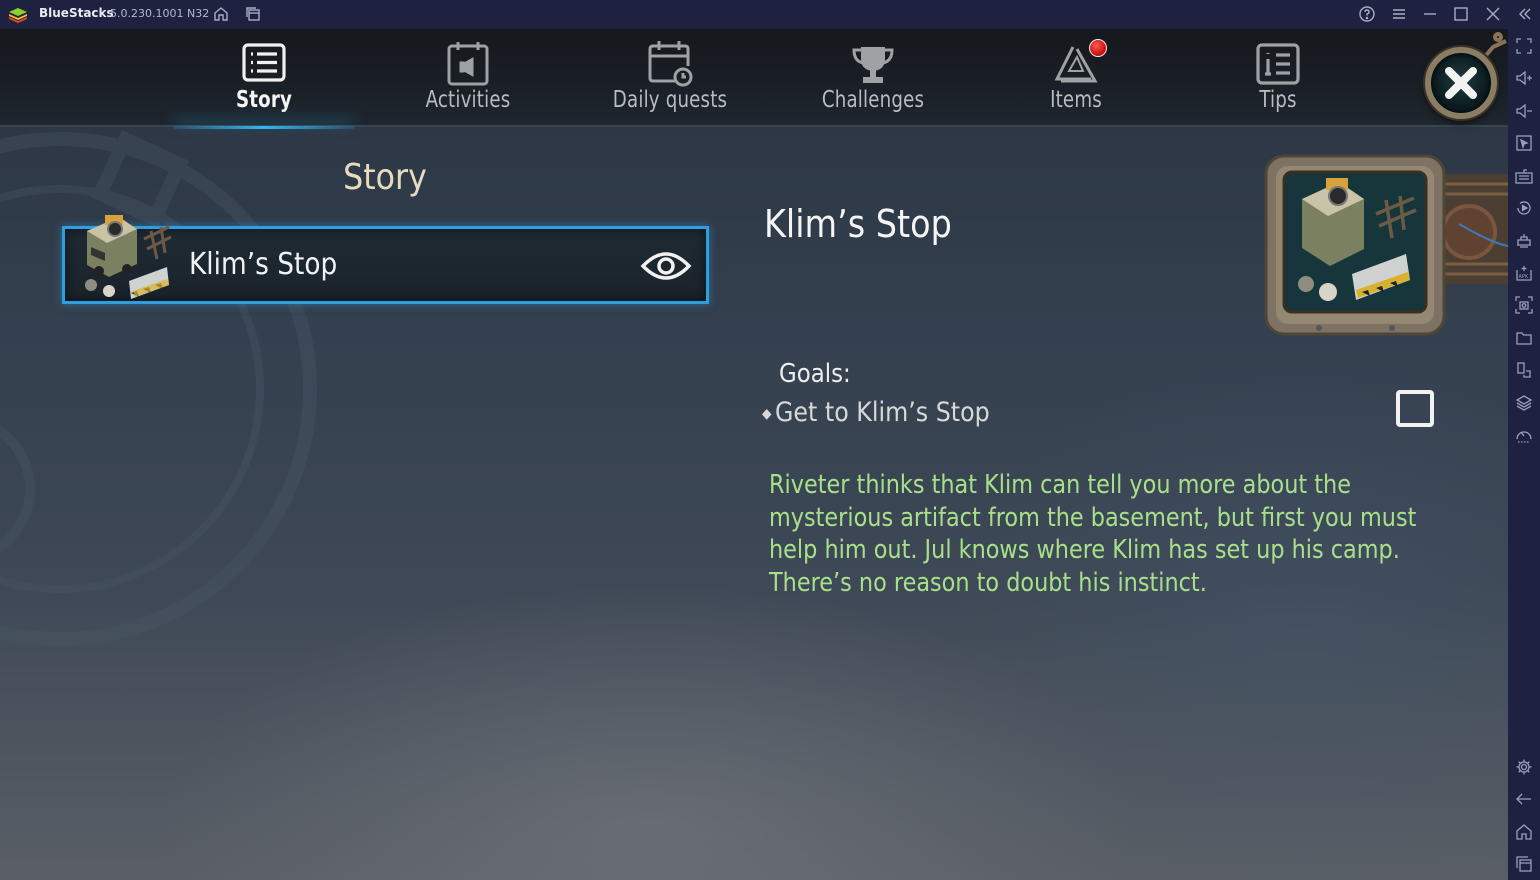  Describe the element at coordinates (1524, 454) in the screenshot. I see `bluestacks-sidebar: APK` at that location.